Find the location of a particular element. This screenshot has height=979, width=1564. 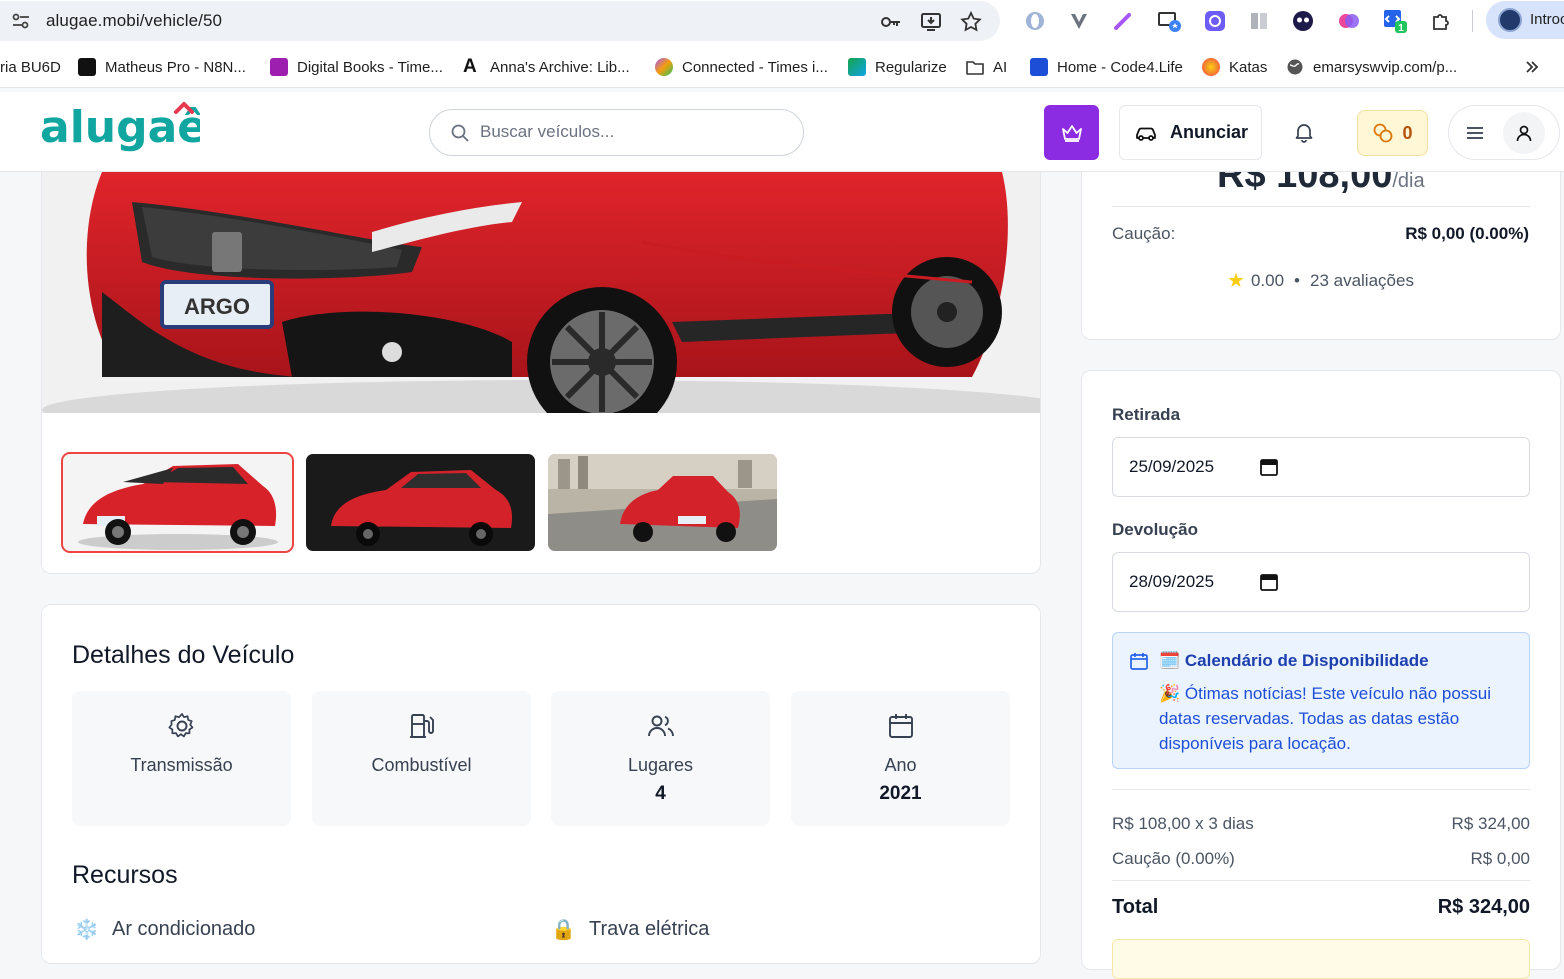

spec-value: 2021 is located at coordinates (900, 793).